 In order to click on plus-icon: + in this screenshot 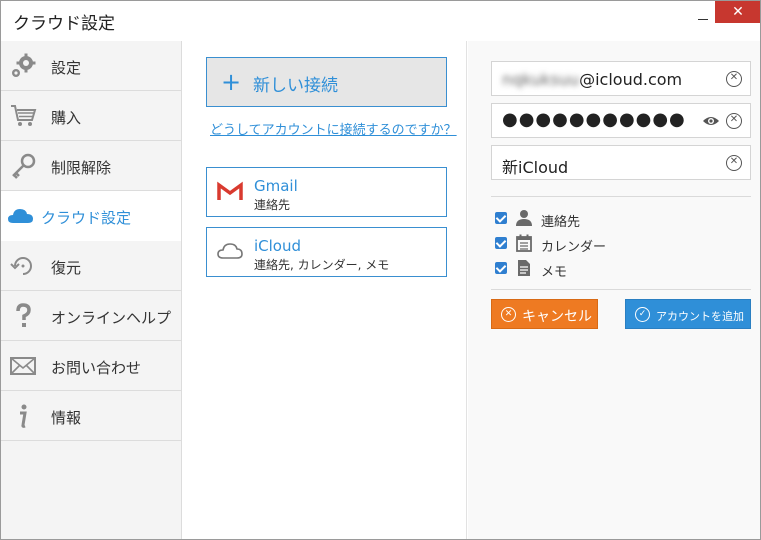, I will do `click(231, 82)`.